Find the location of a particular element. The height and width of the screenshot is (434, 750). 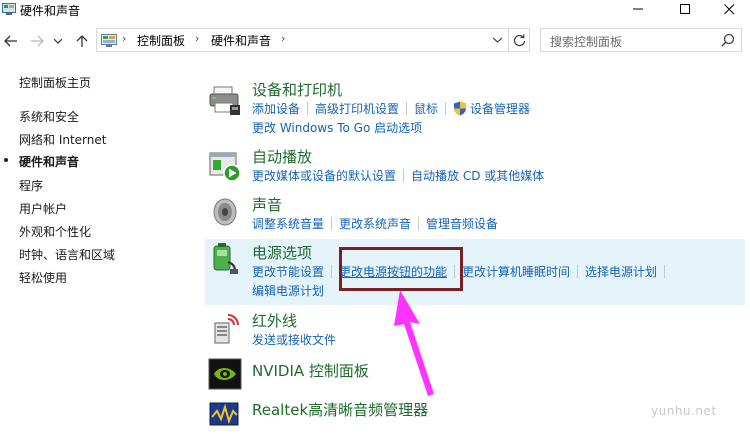

link-adjust-volume: 调整系统音量 is located at coordinates (288, 223).